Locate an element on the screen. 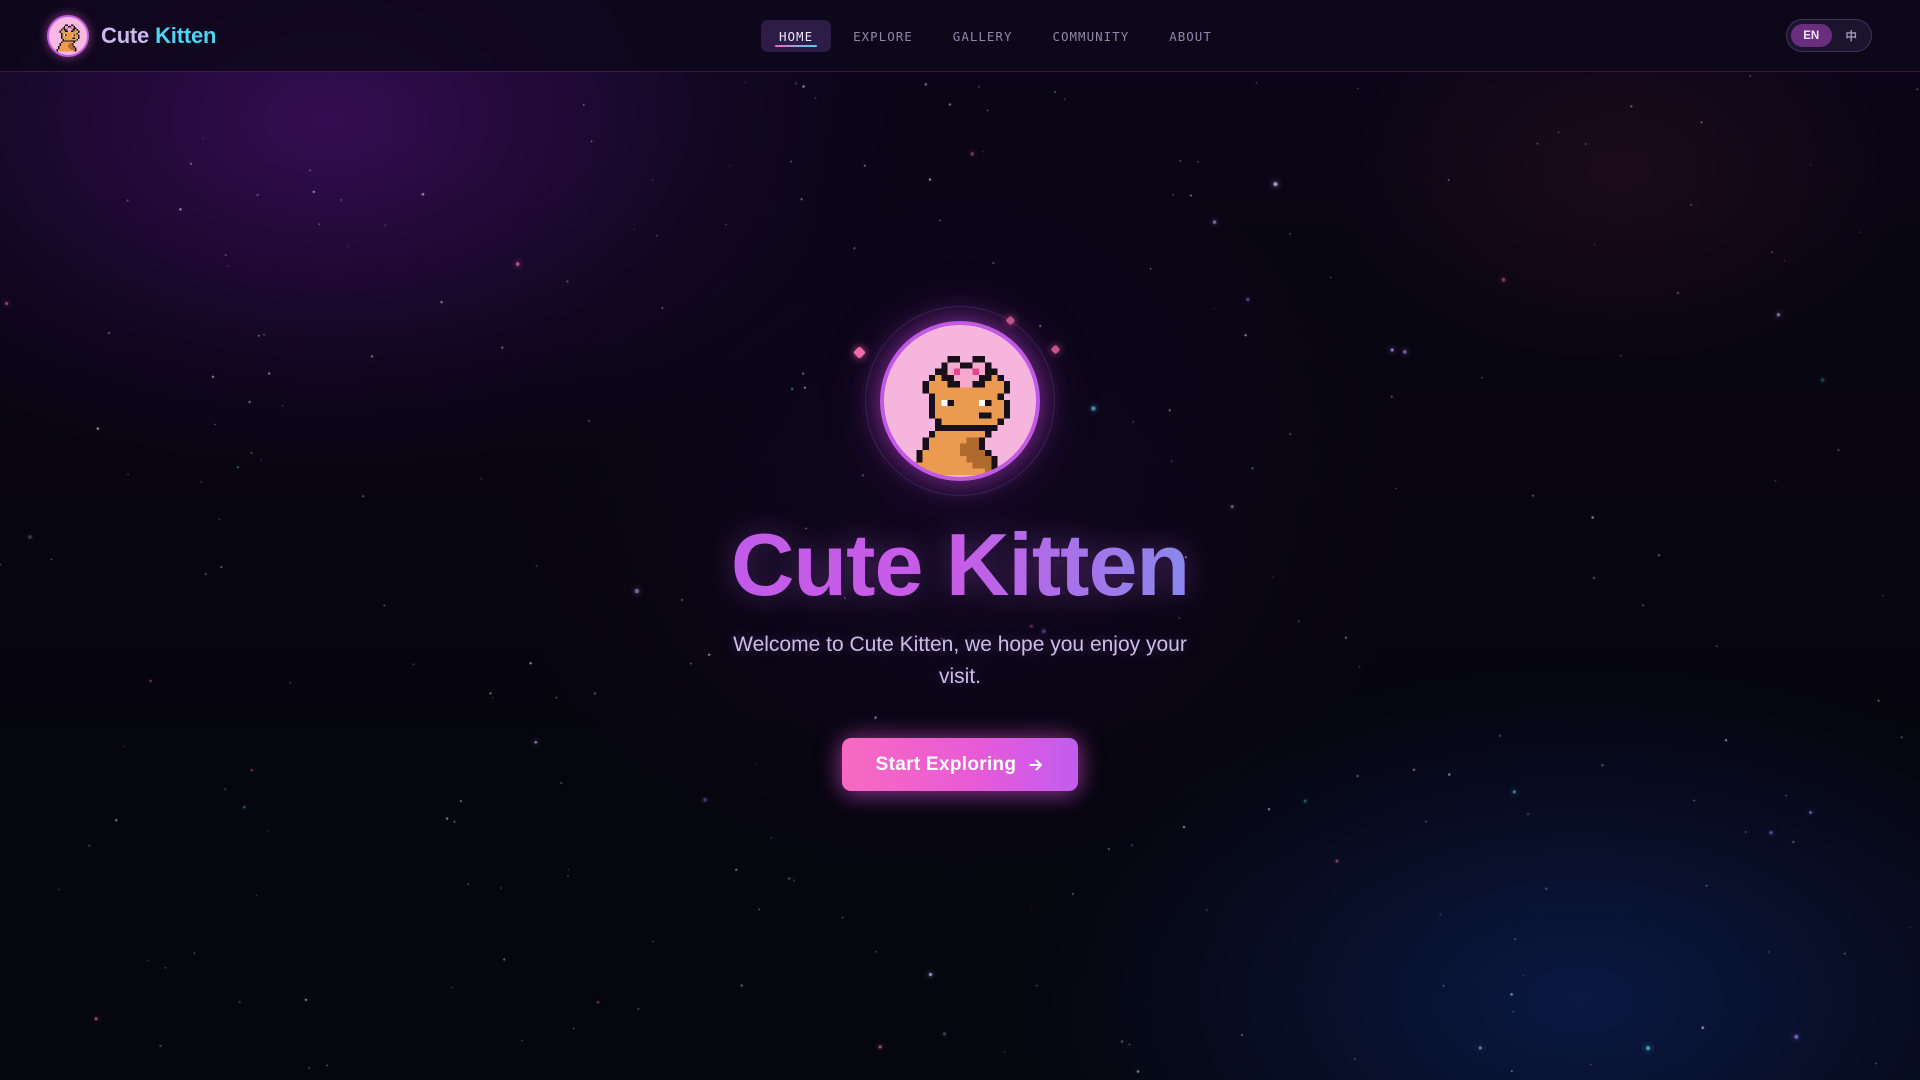 This screenshot has width=1920, height=1080. nav-item-home: HOME is located at coordinates (796, 36).